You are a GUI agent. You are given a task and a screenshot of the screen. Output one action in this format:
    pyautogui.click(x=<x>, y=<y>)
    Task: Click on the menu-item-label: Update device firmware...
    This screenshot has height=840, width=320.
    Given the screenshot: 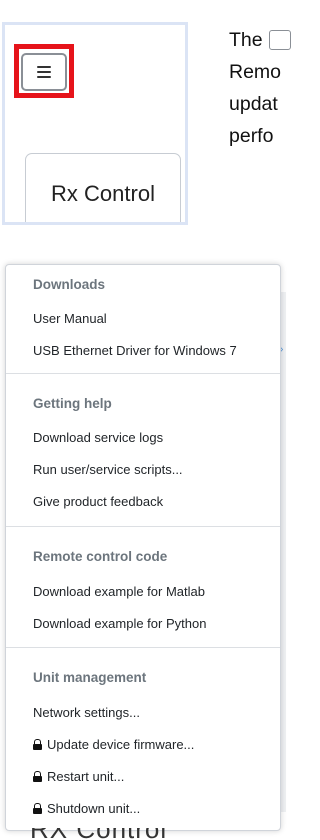 What is the action you would take?
    pyautogui.click(x=121, y=744)
    